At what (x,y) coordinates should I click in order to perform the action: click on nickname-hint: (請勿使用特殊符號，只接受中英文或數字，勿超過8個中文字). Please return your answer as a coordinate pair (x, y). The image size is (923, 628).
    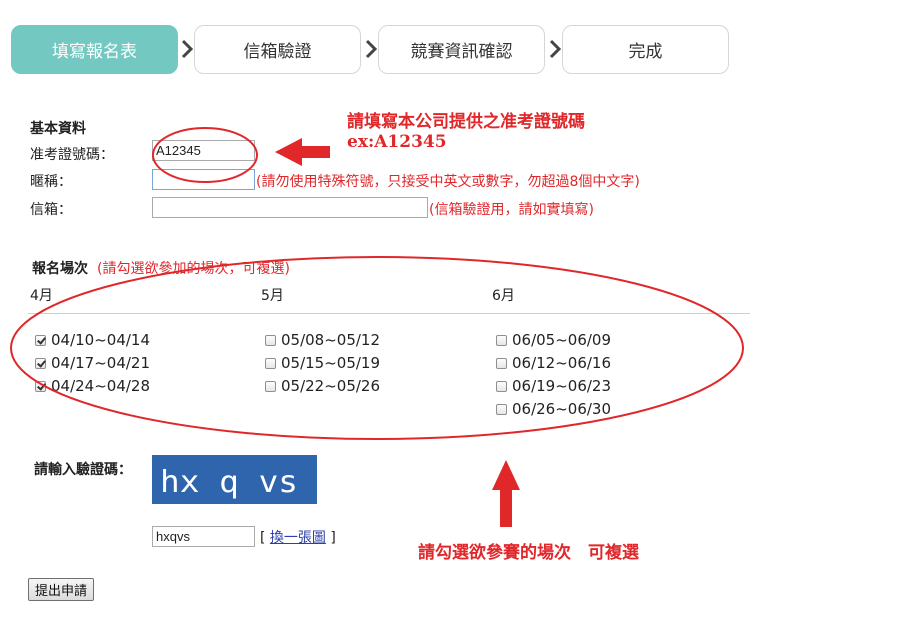
    Looking at the image, I should click on (448, 182).